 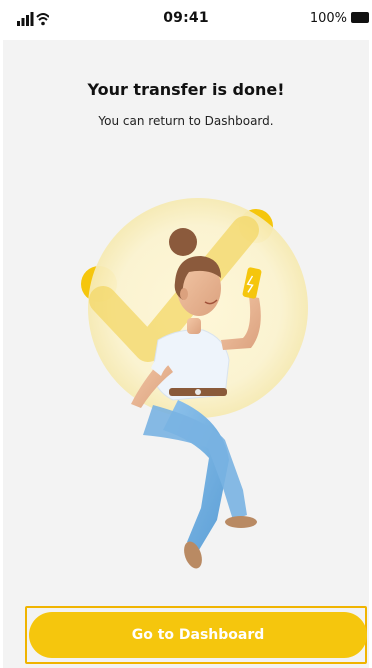 I want to click on page-title: Your transfer is done!, so click(x=186, y=89).